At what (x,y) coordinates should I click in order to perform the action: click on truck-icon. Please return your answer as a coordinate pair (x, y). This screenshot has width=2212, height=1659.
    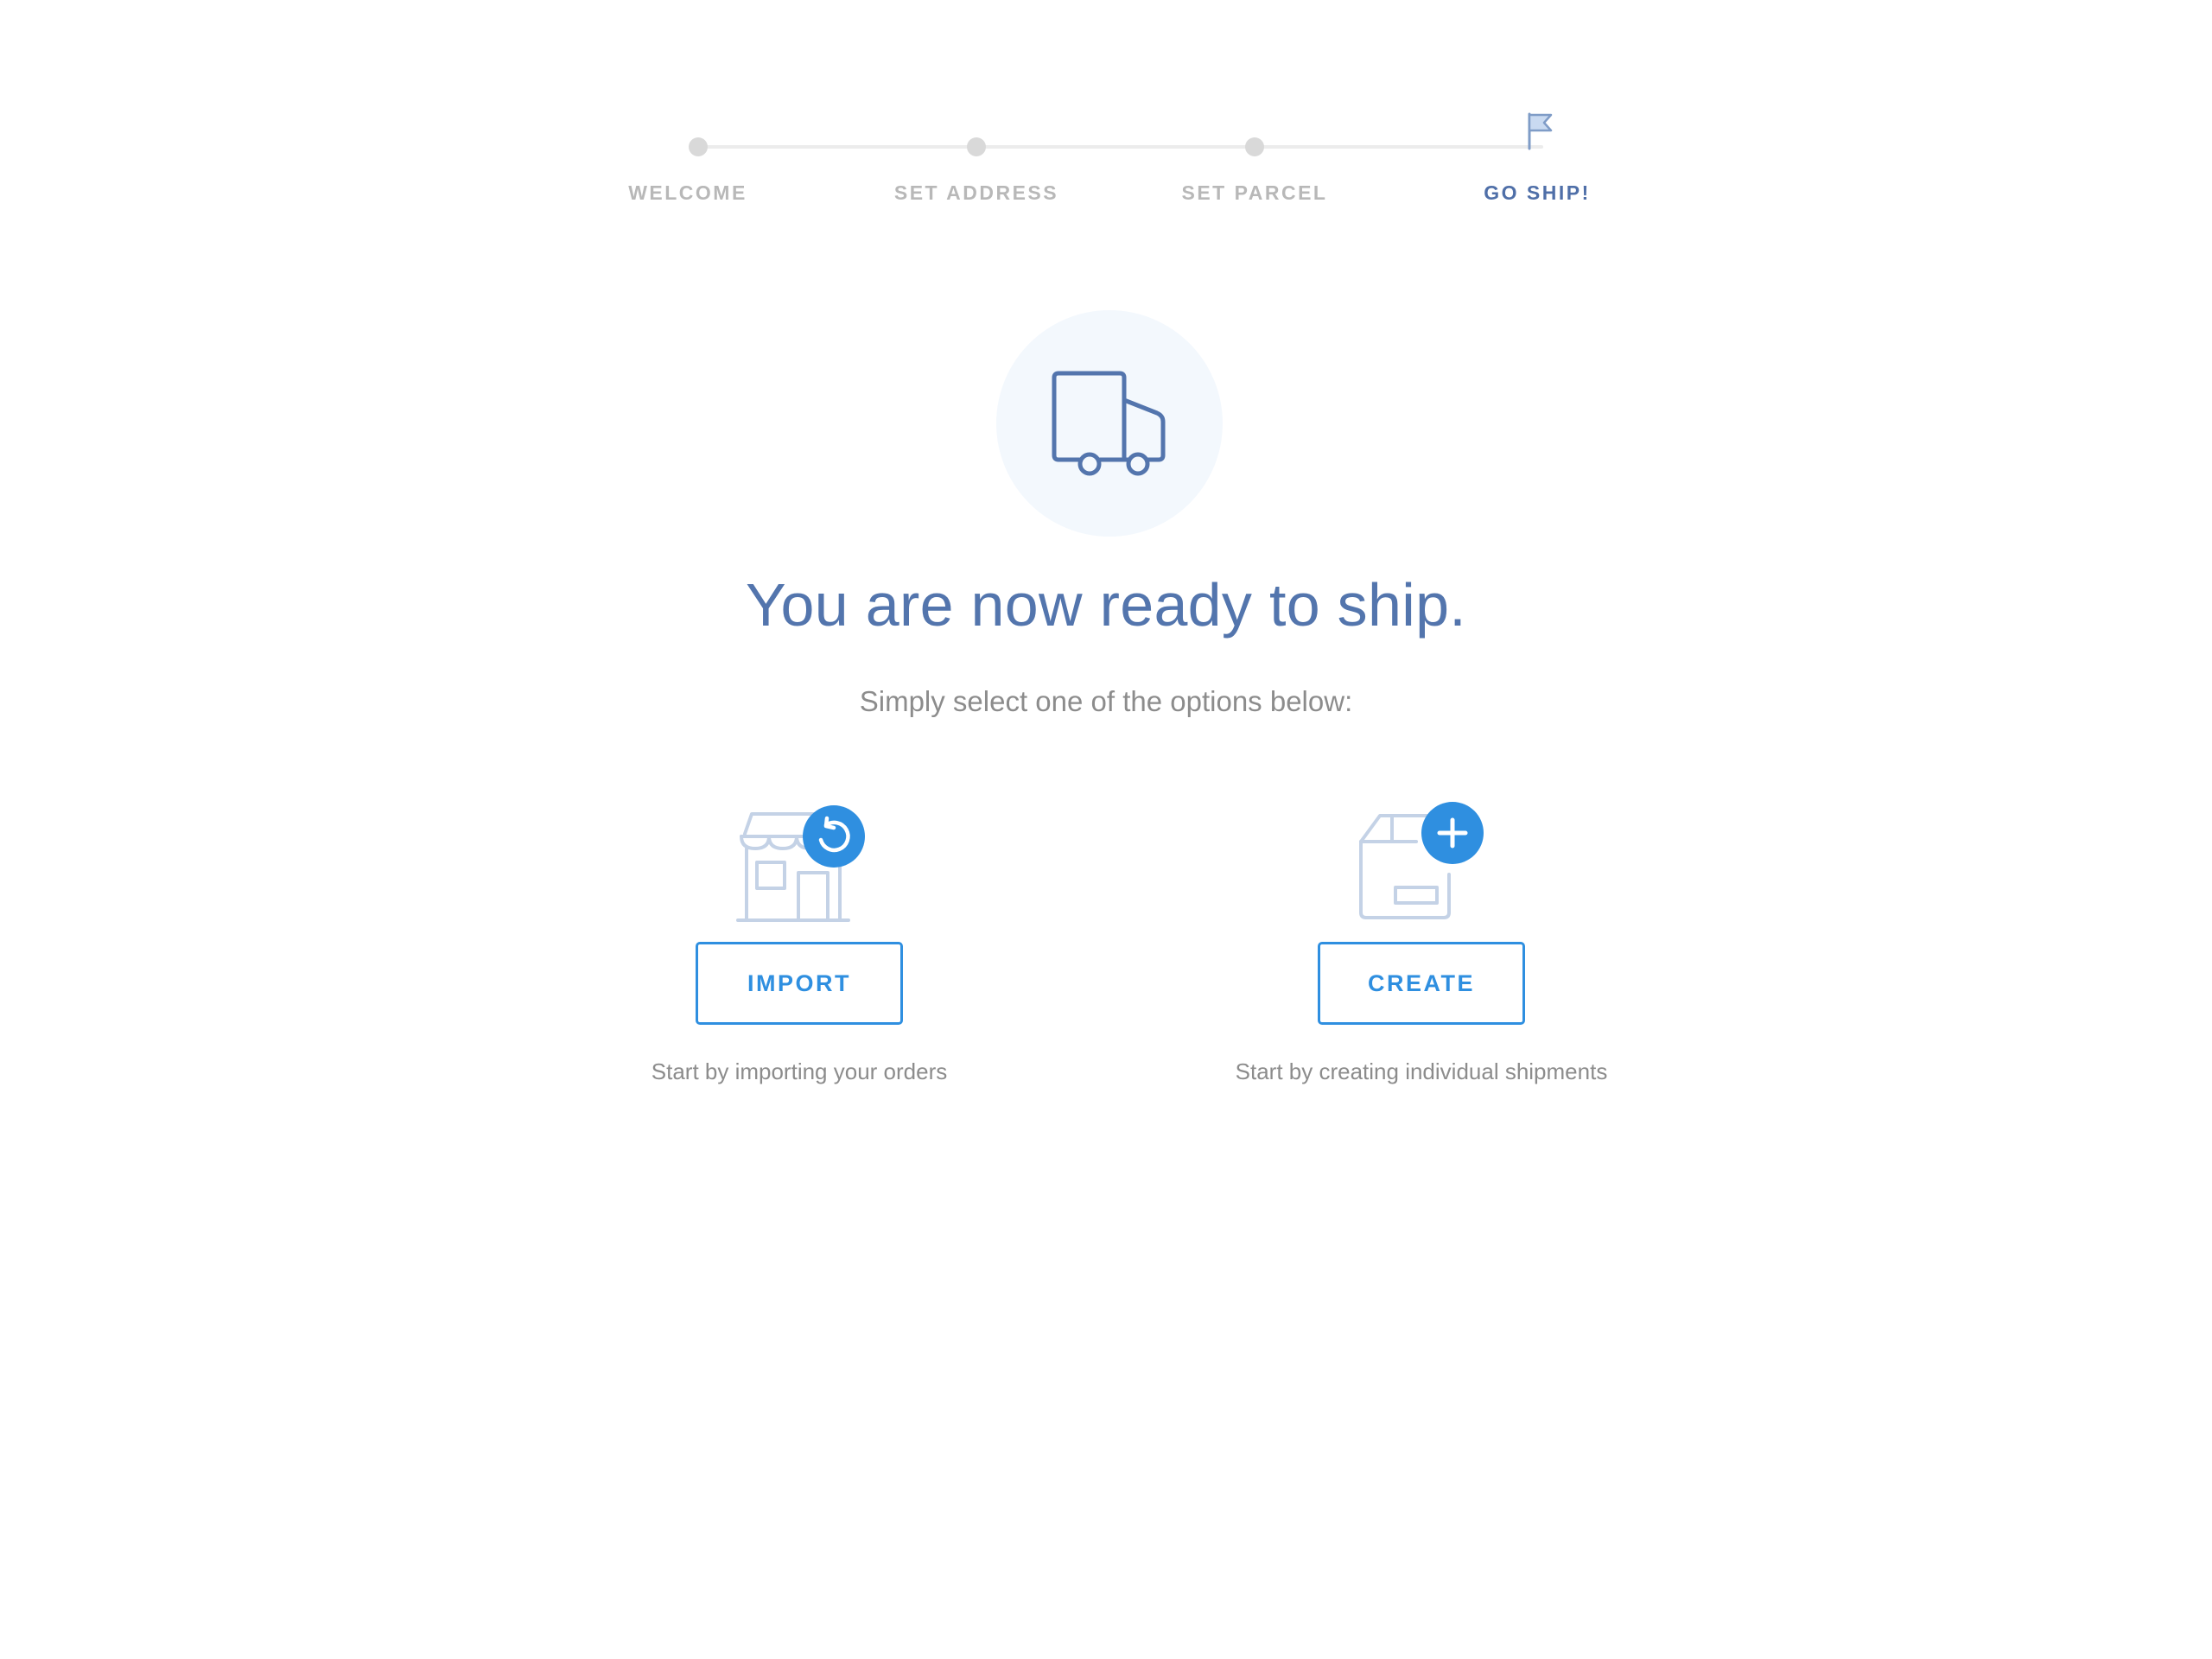
    Looking at the image, I should click on (1109, 423).